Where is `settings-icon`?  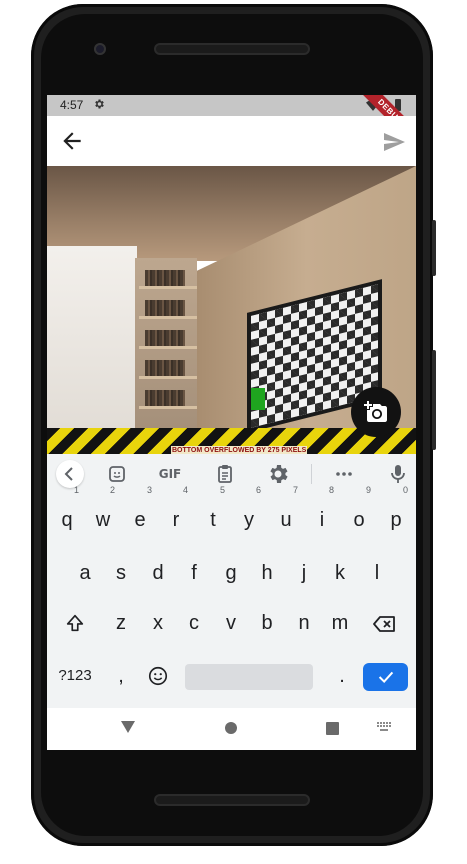 settings-icon is located at coordinates (278, 474).